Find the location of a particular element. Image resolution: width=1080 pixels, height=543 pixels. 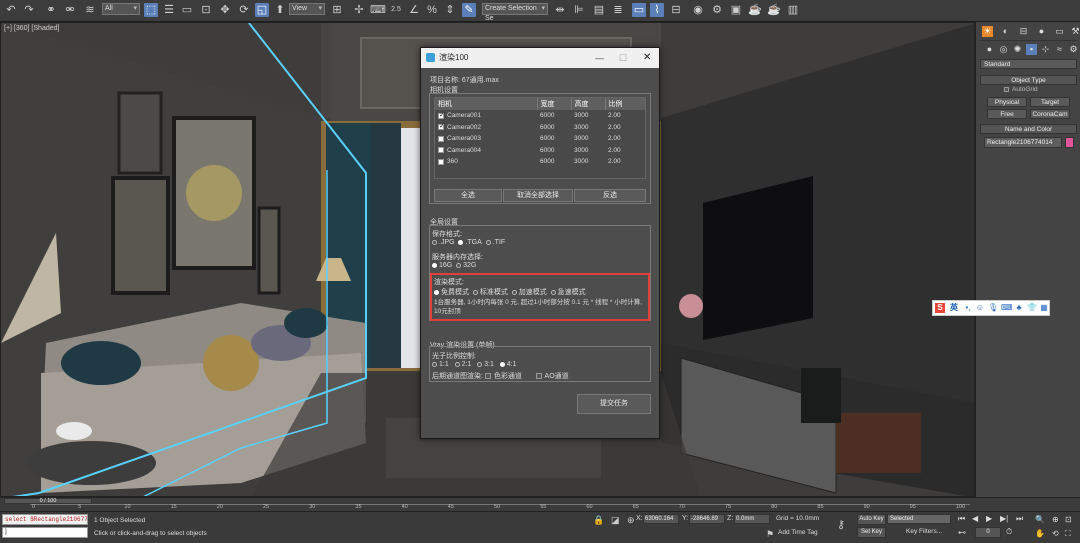

helpers-icon: ⊹ is located at coordinates (1045, 49).